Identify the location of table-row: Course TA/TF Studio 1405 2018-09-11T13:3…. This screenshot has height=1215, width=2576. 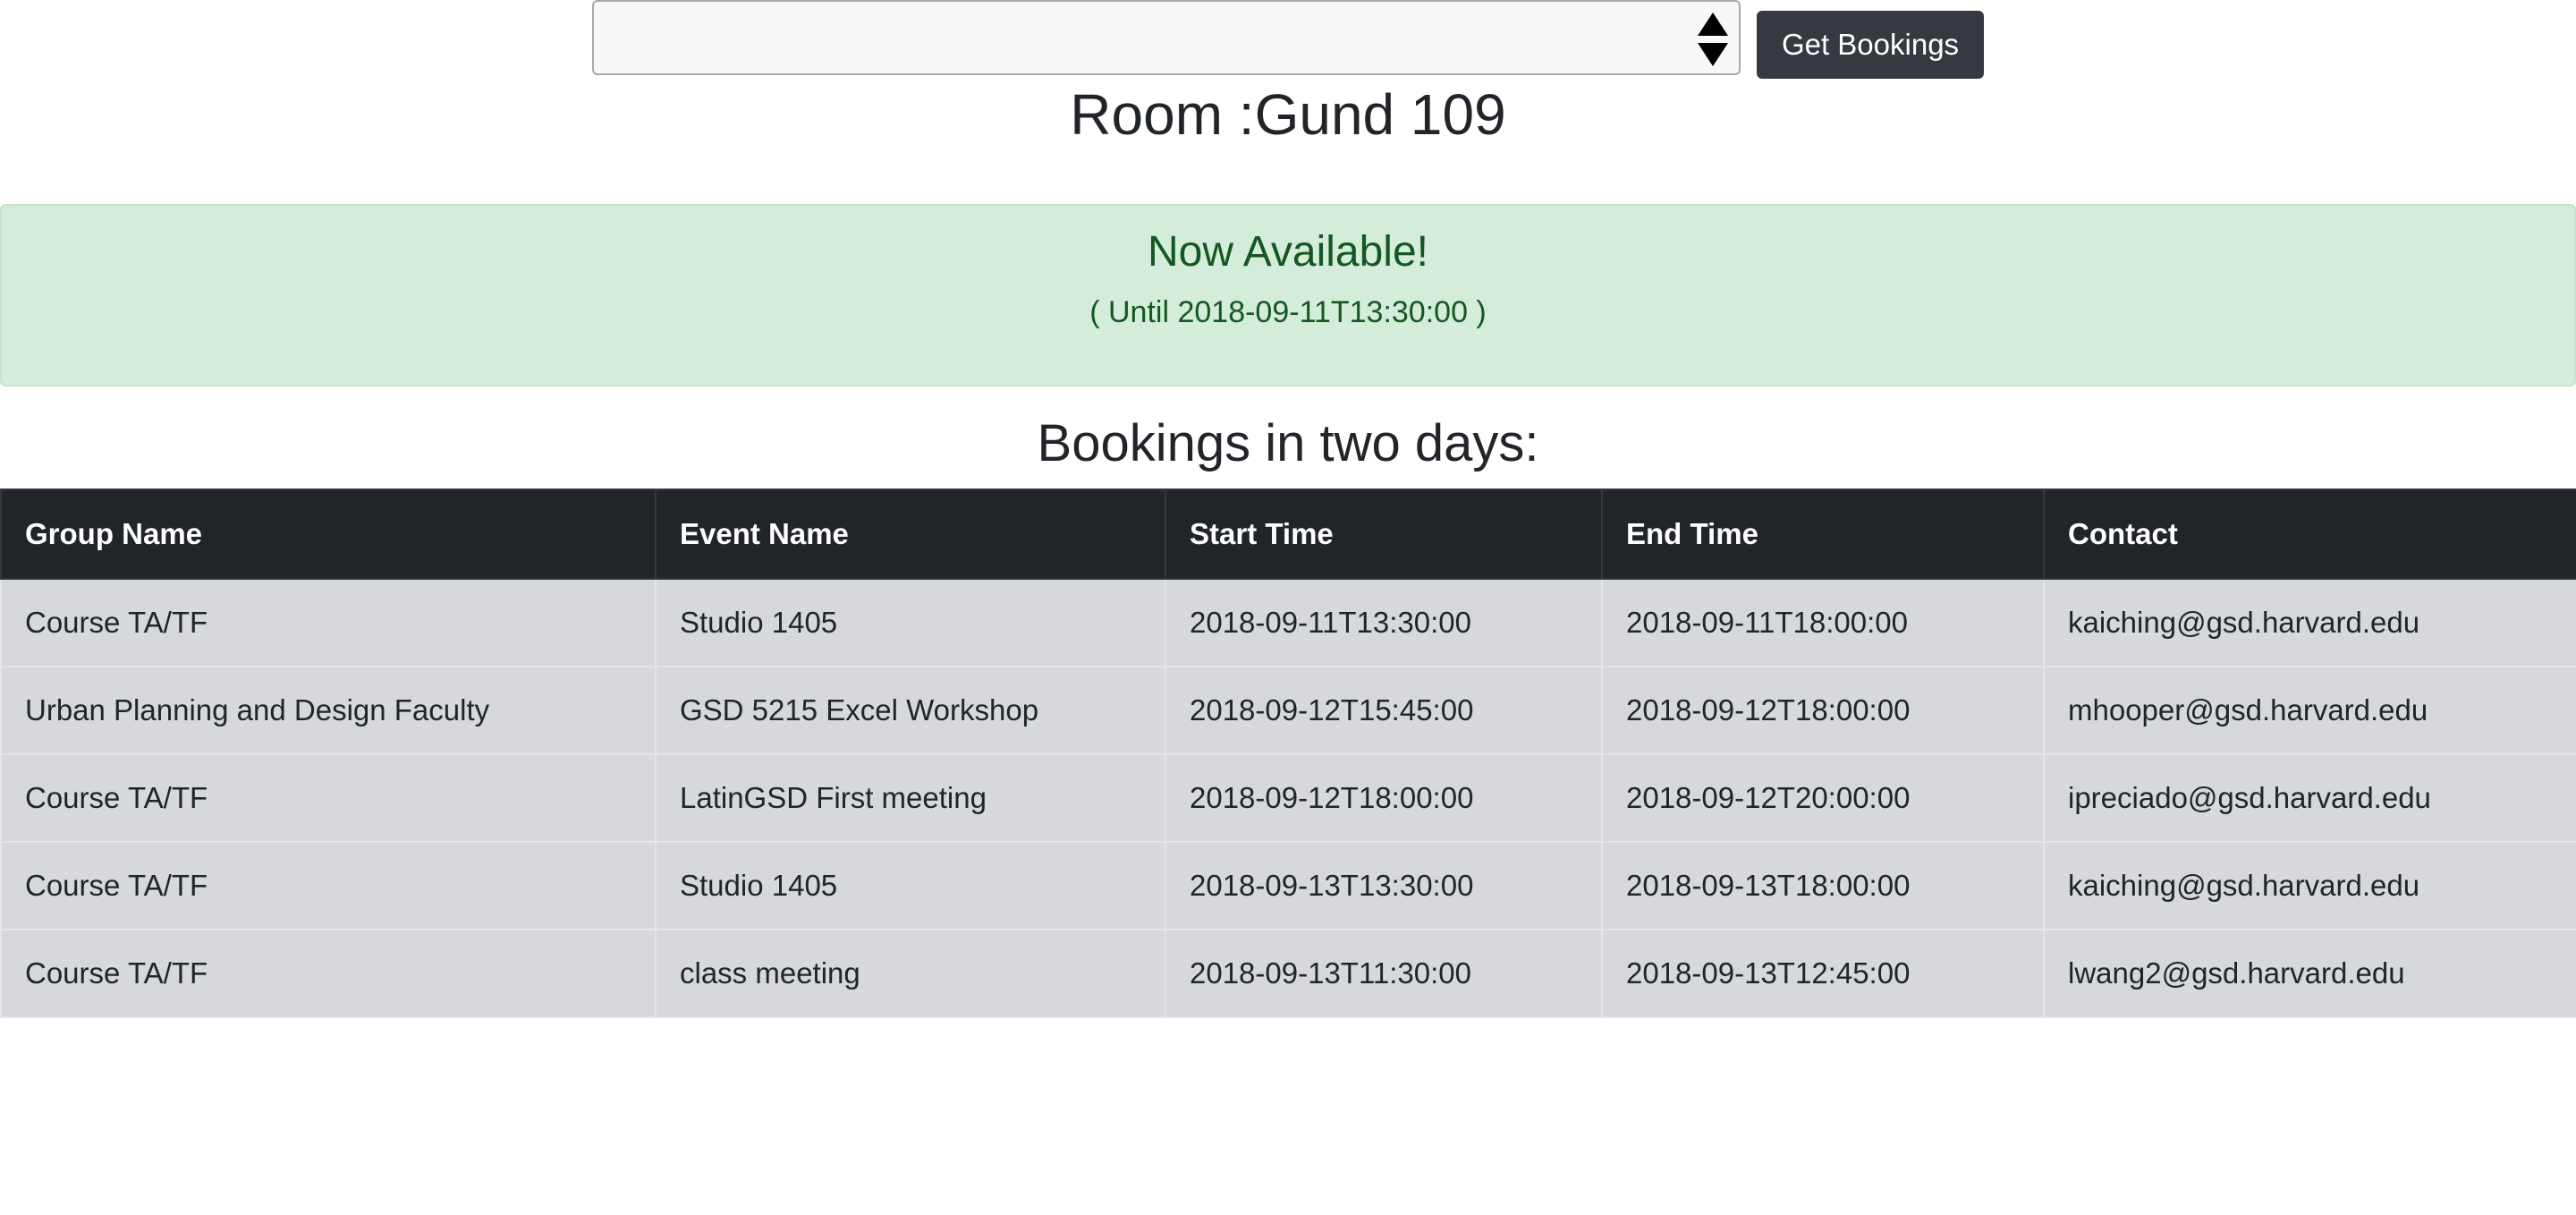
(1288, 623).